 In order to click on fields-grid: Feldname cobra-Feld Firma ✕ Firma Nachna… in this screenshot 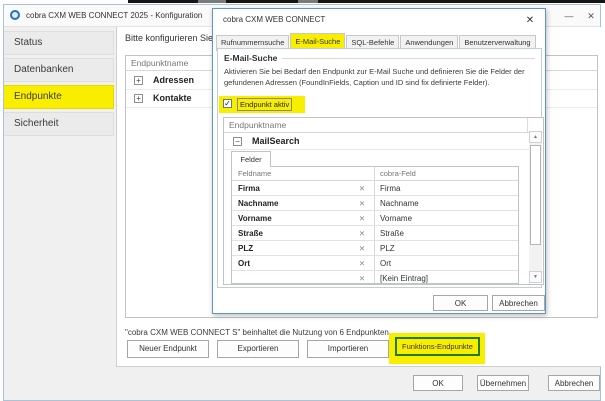, I will do `click(375, 225)`.